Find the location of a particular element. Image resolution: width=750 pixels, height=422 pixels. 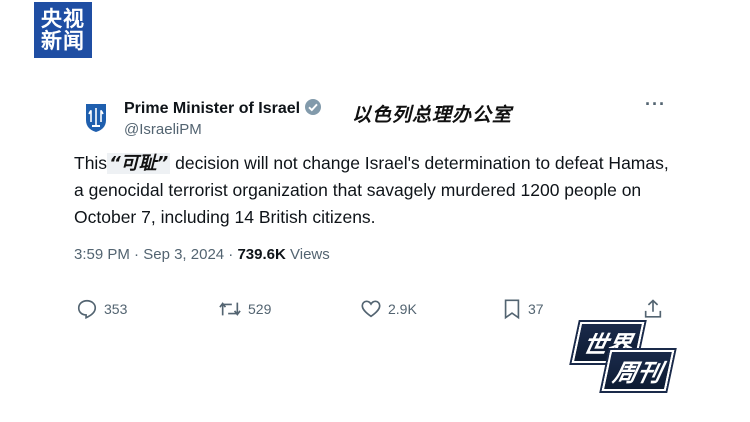

reply-count: 353 is located at coordinates (116, 309).